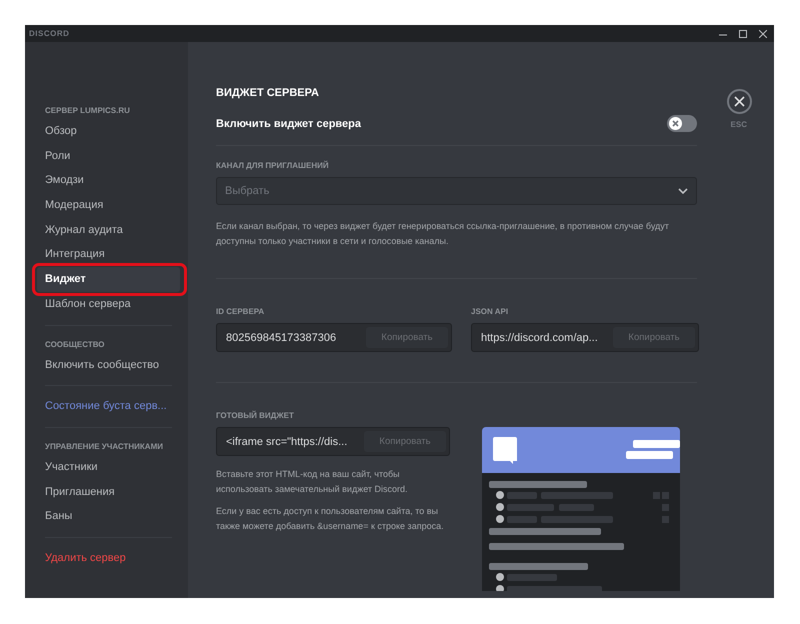  I want to click on sidebar-item: Журнал аудита, so click(108, 230).